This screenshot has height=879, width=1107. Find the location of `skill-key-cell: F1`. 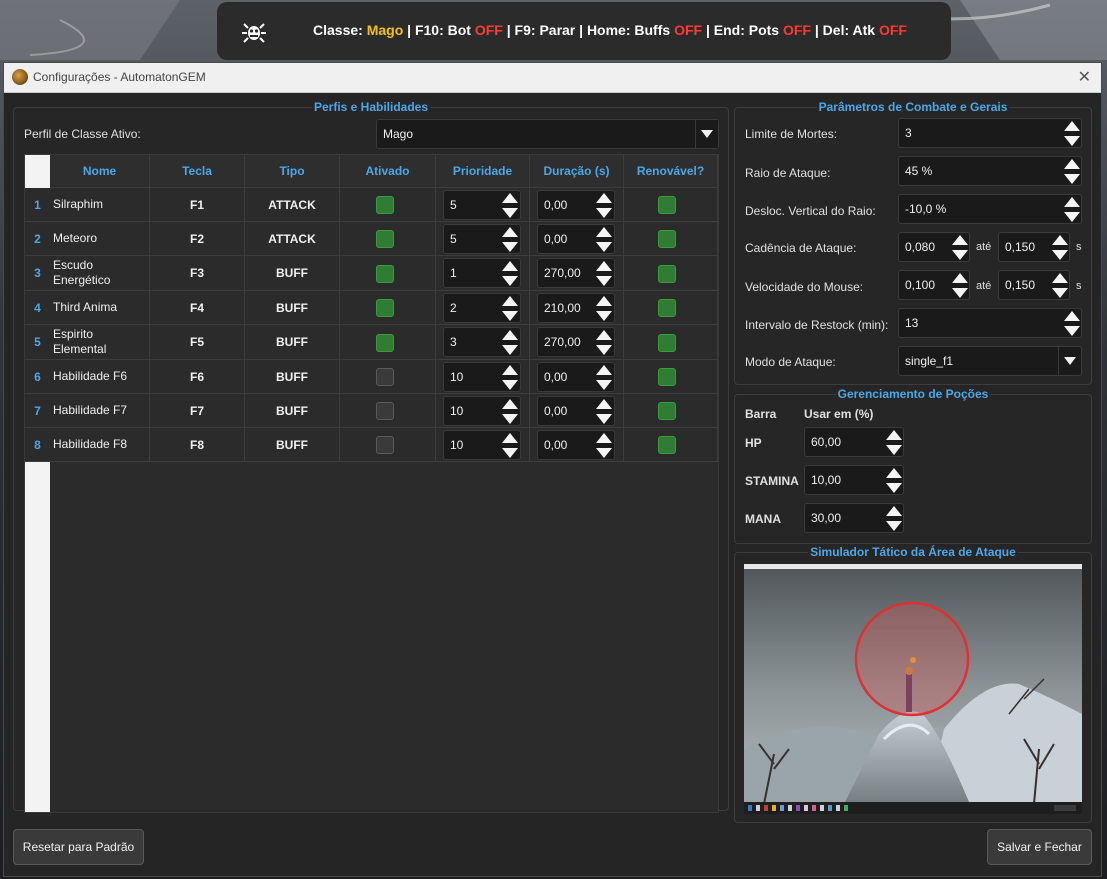

skill-key-cell: F1 is located at coordinates (197, 205).